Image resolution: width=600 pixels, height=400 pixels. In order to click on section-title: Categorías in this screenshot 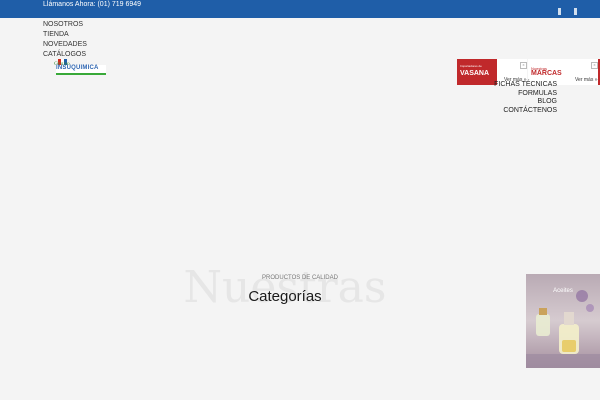, I will do `click(285, 296)`.